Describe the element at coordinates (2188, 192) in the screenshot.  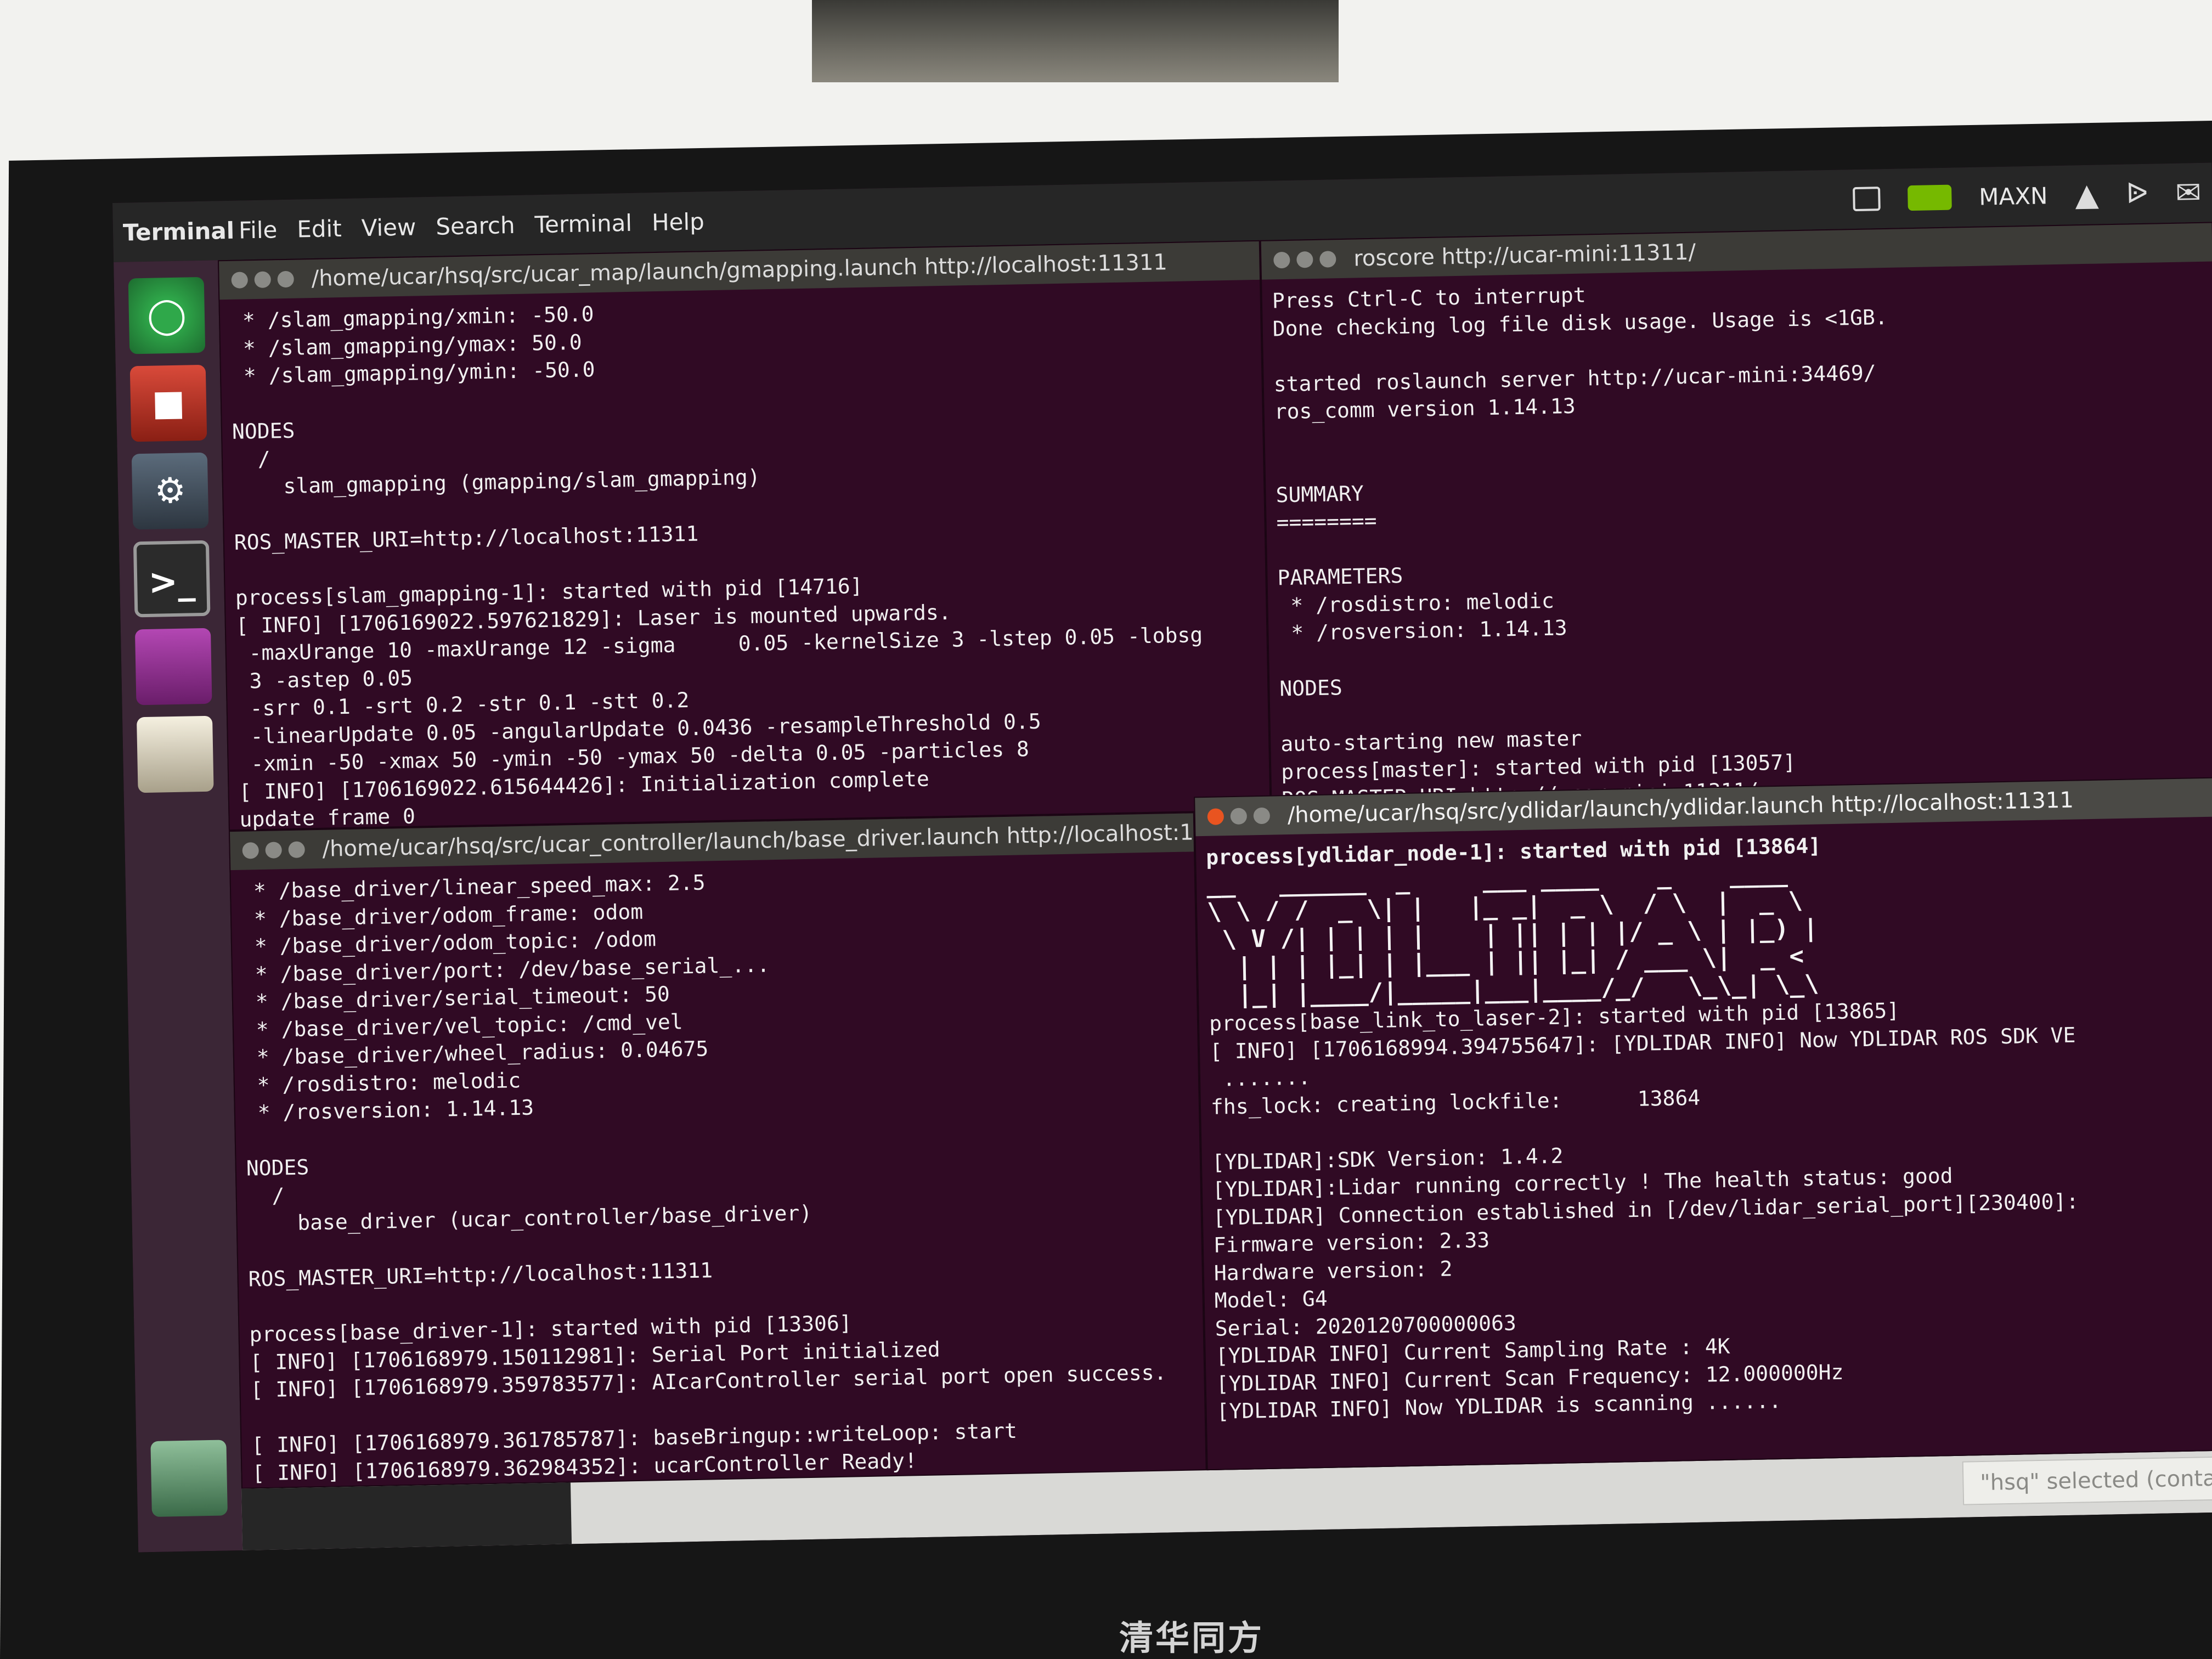
I see `mail-icon: ✉` at that location.